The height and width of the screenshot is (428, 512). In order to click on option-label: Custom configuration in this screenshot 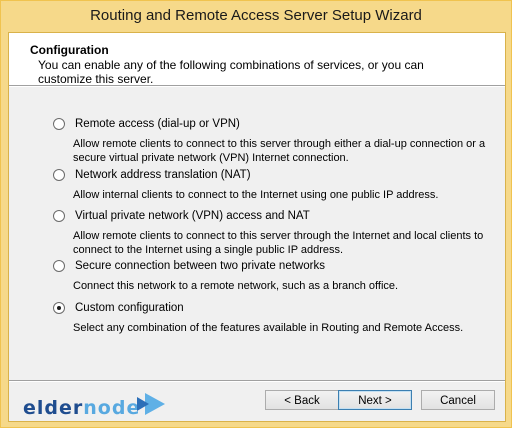, I will do `click(129, 308)`.